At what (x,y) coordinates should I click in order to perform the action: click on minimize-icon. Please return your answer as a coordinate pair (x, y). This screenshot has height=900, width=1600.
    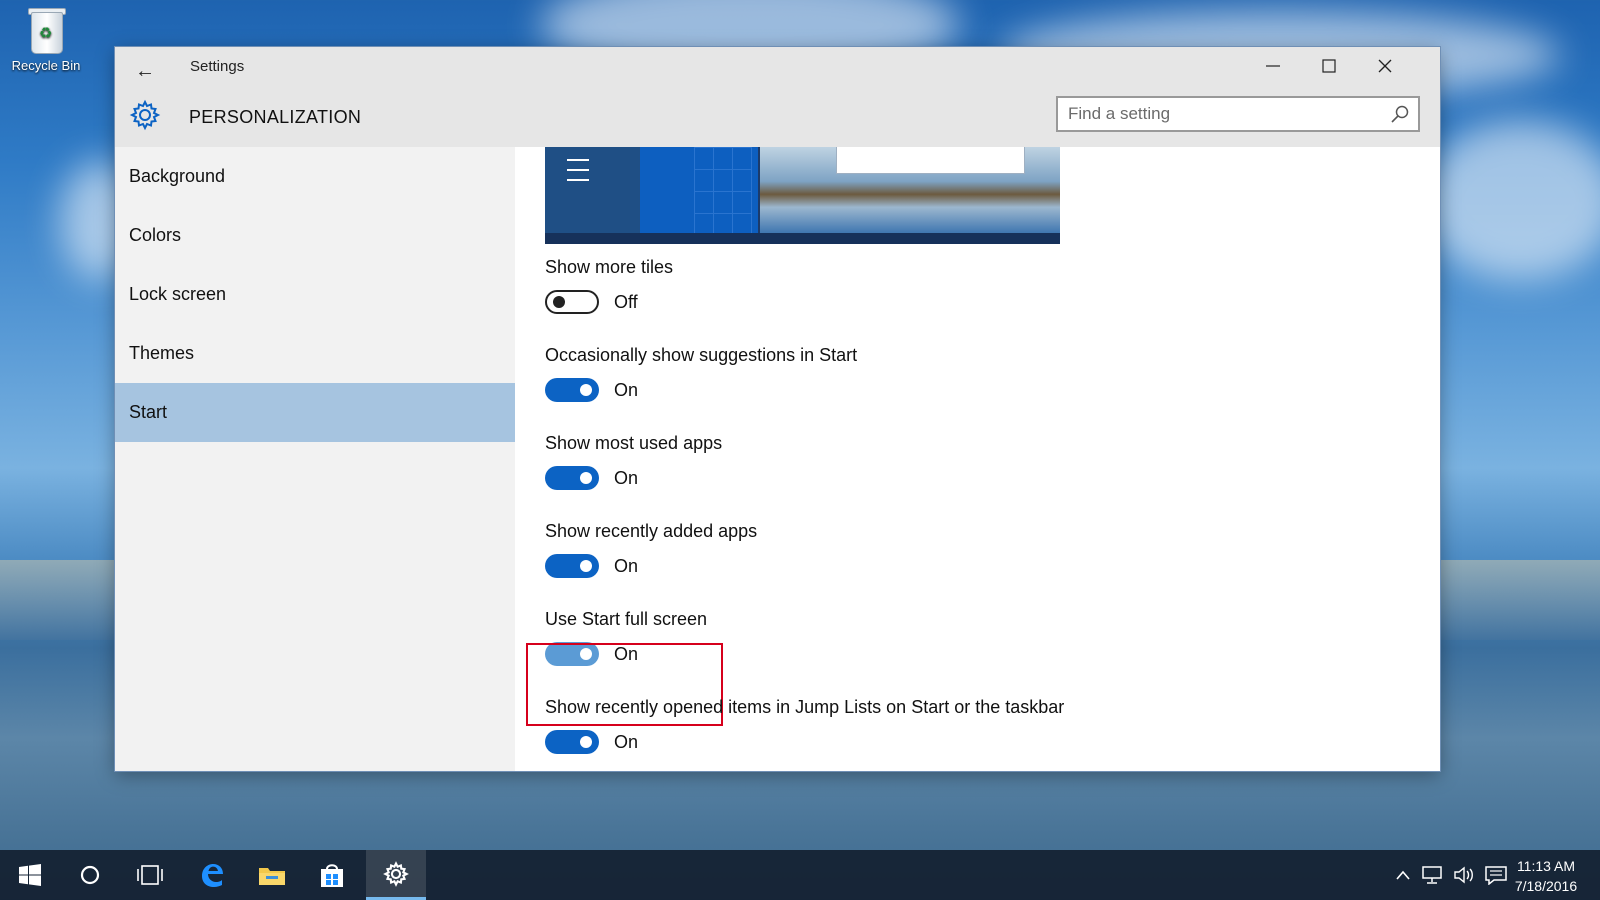
    Looking at the image, I should click on (1273, 66).